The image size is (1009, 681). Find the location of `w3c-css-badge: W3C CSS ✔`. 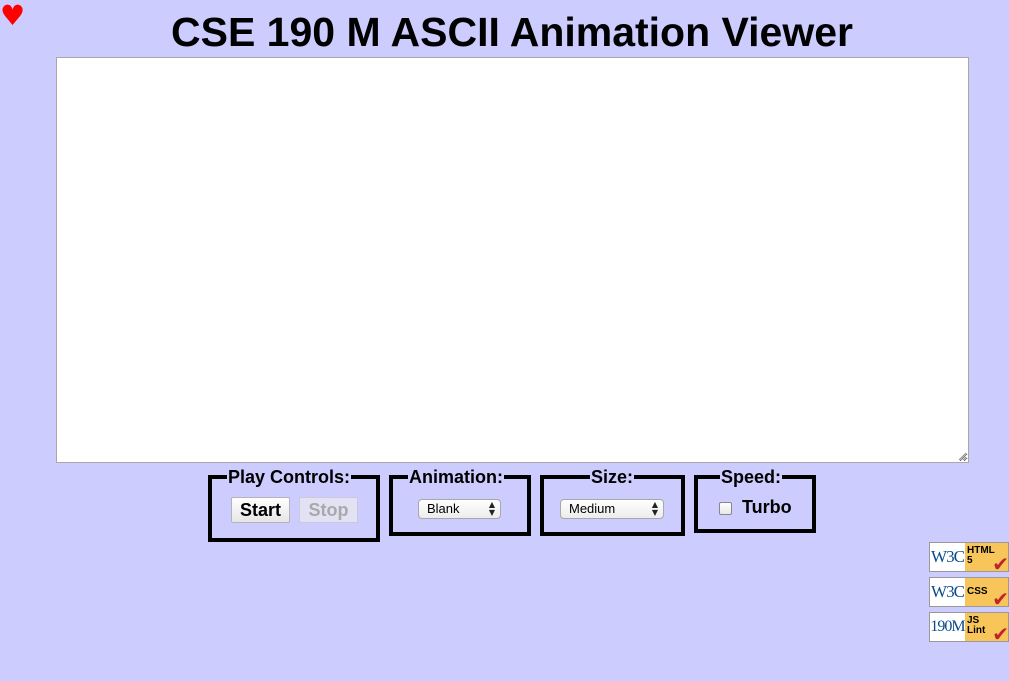

w3c-css-badge: W3C CSS ✔ is located at coordinates (969, 592).